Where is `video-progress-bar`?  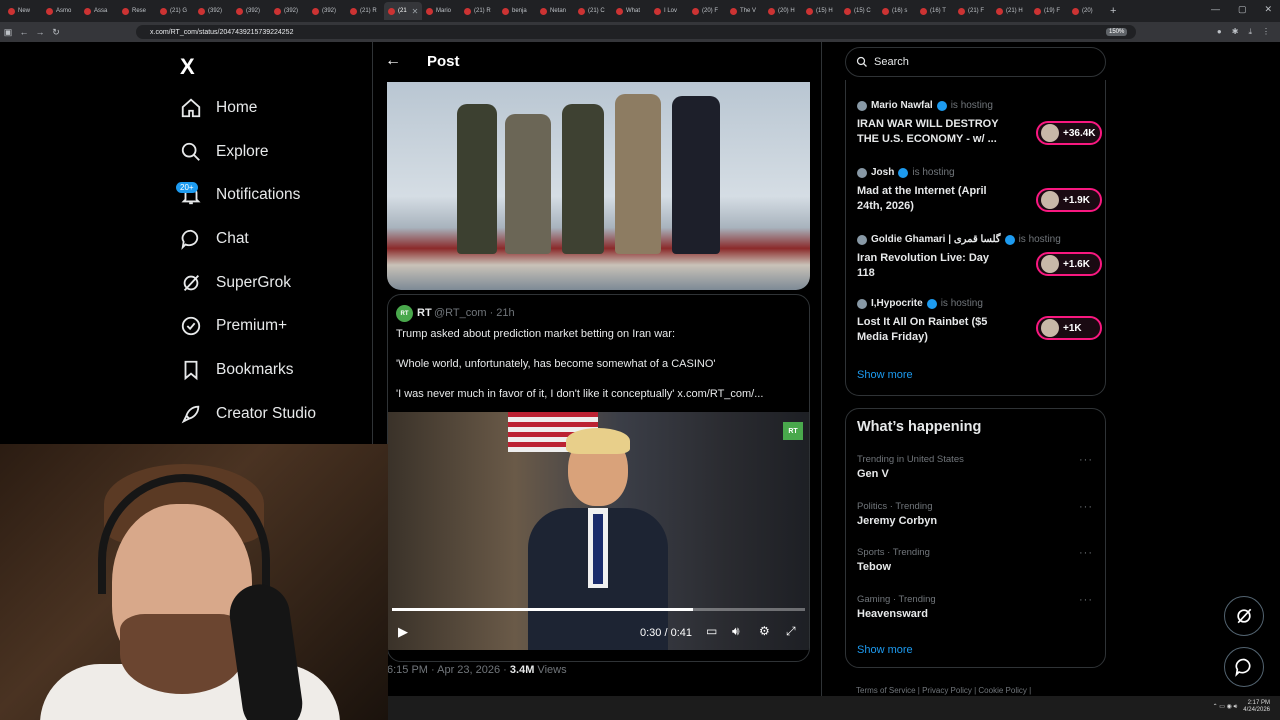
video-progress-bar is located at coordinates (598, 609).